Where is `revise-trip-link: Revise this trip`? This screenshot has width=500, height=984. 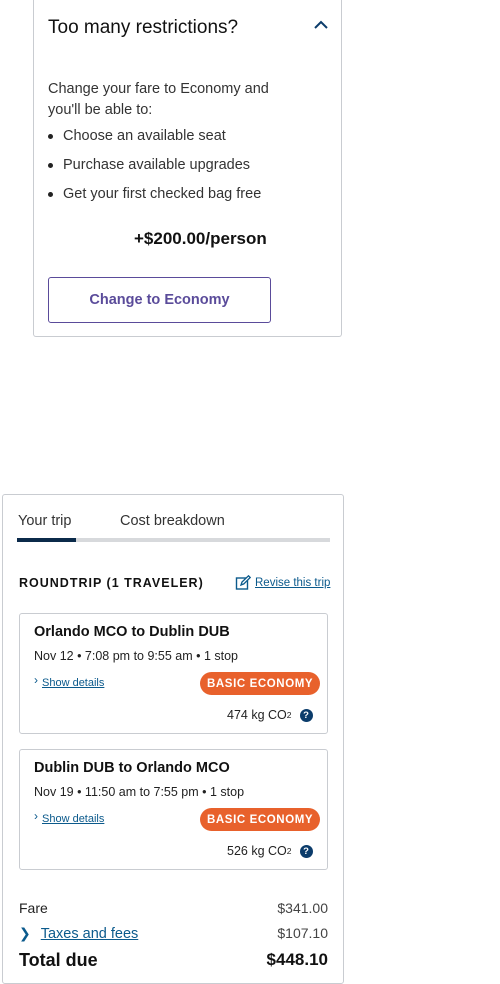 revise-trip-link: Revise this trip is located at coordinates (282, 583).